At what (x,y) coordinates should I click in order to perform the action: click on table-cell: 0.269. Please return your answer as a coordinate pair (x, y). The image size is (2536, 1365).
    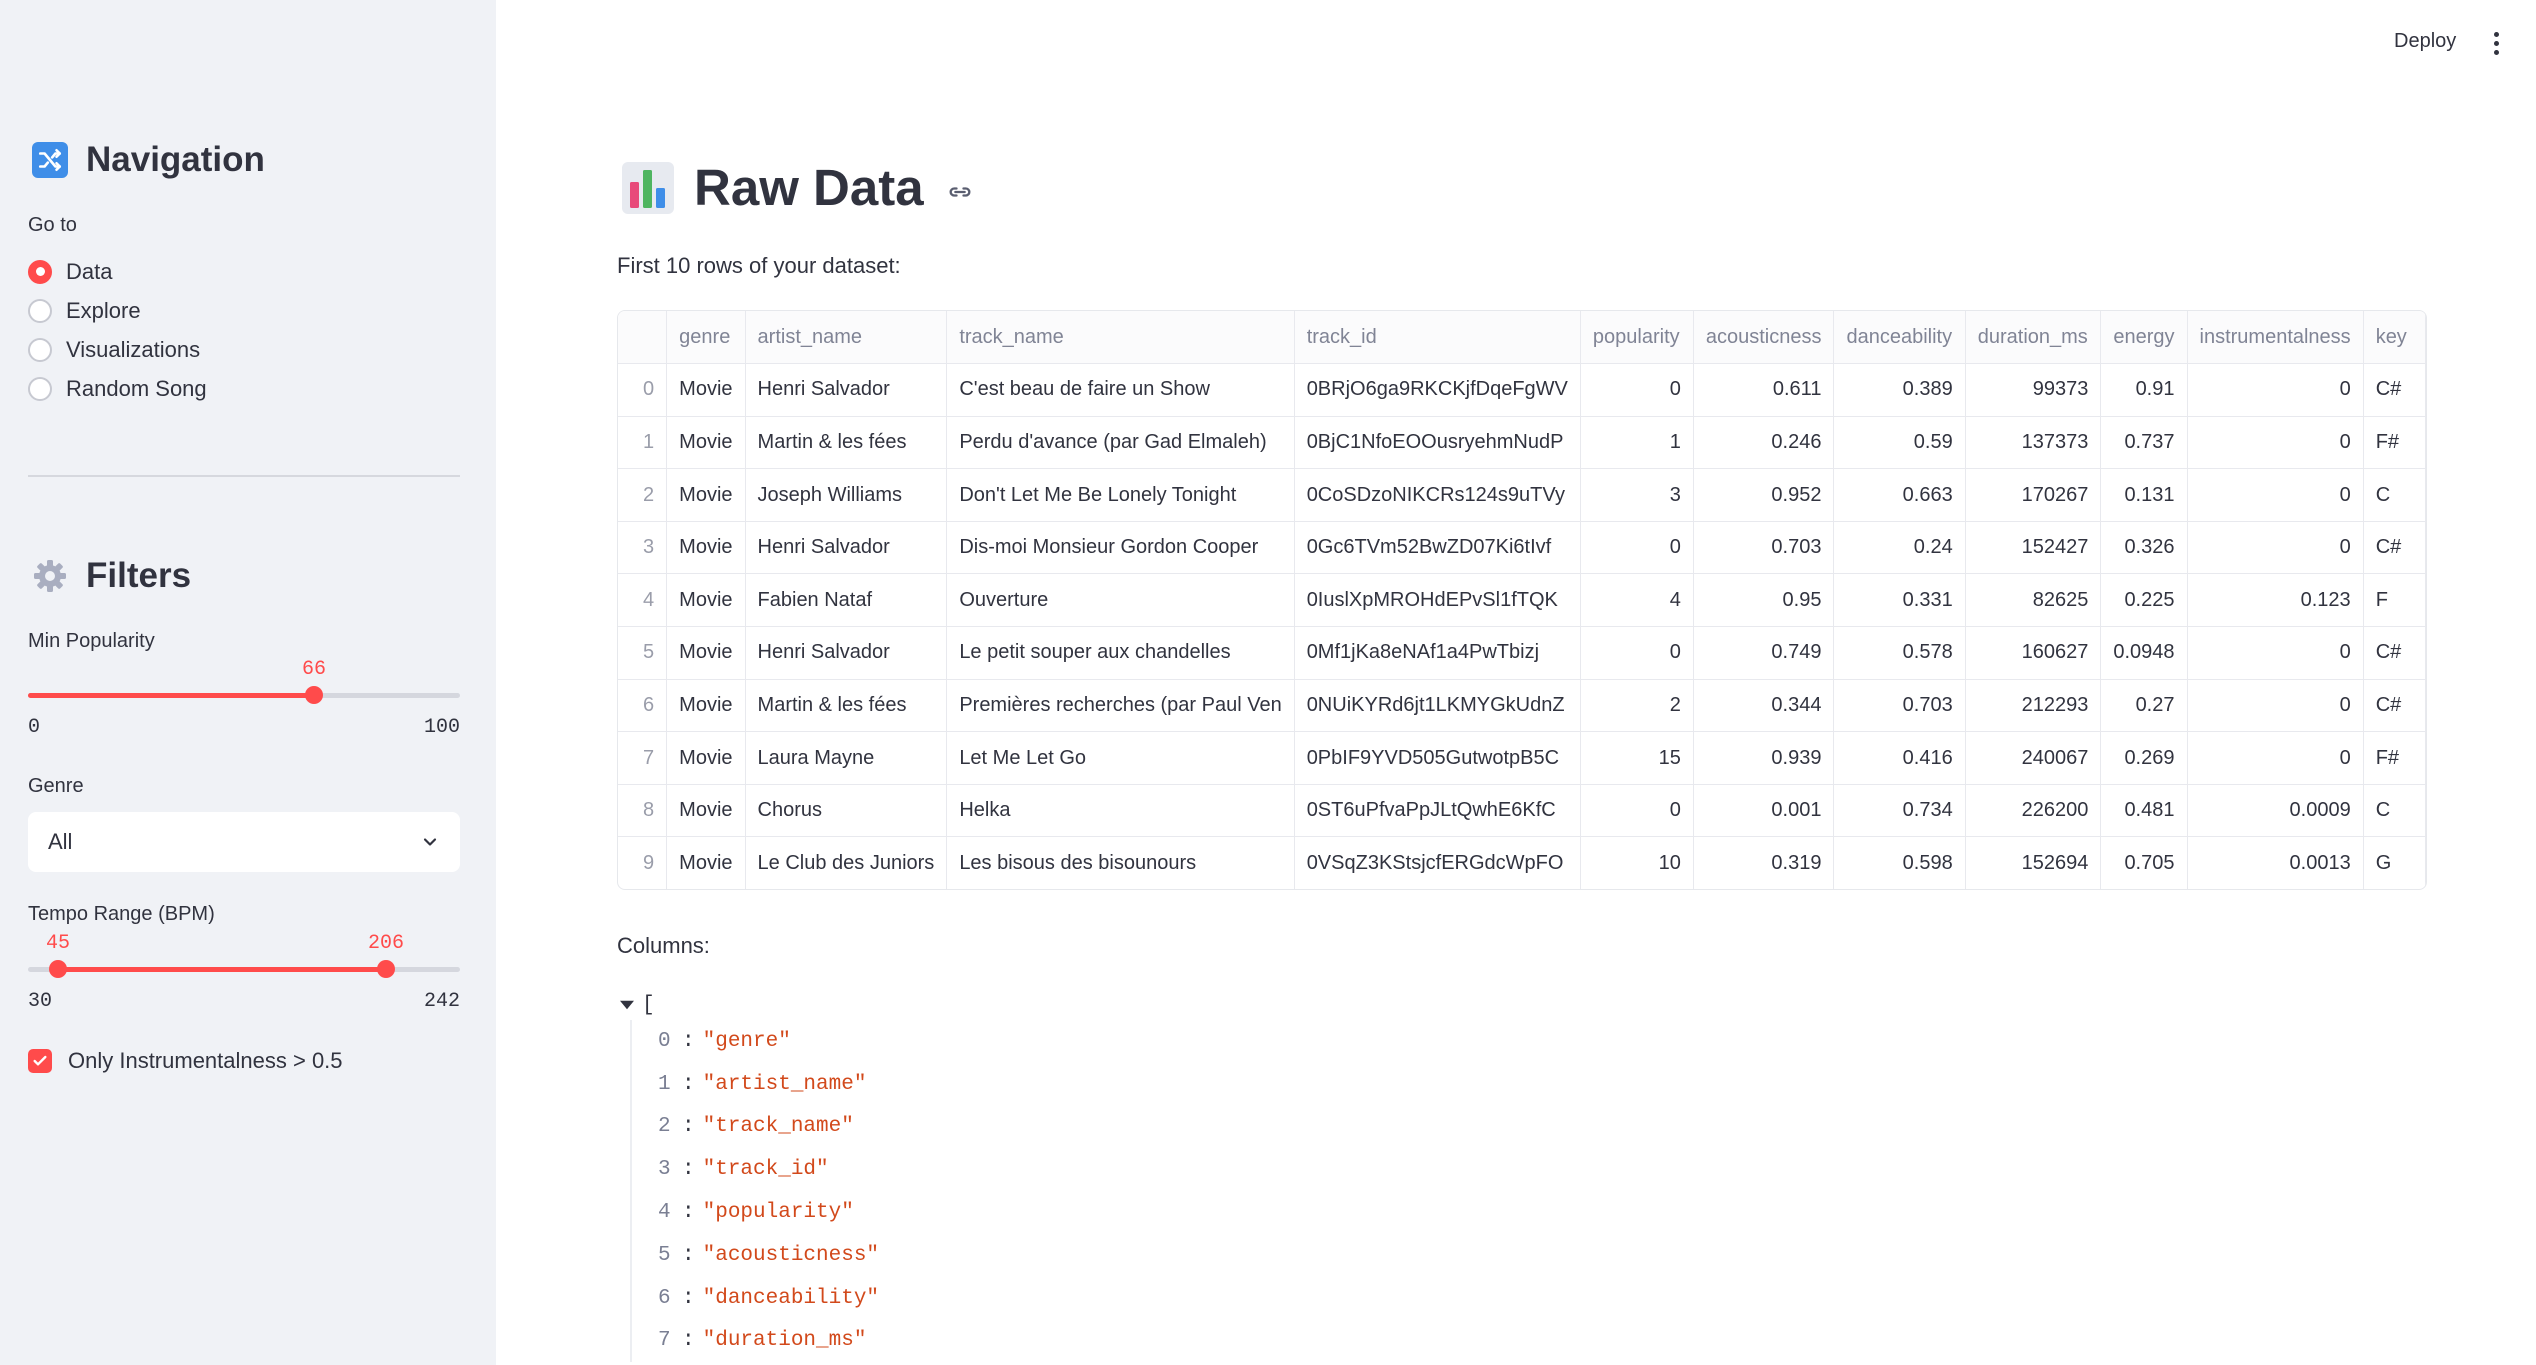
    Looking at the image, I should click on (2144, 758).